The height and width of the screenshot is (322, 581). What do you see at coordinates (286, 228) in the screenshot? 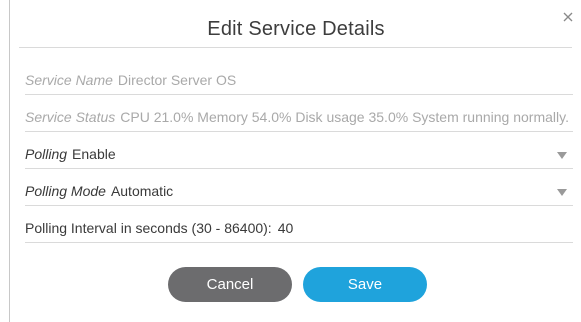
I see `polling-interval-input: 40` at bounding box center [286, 228].